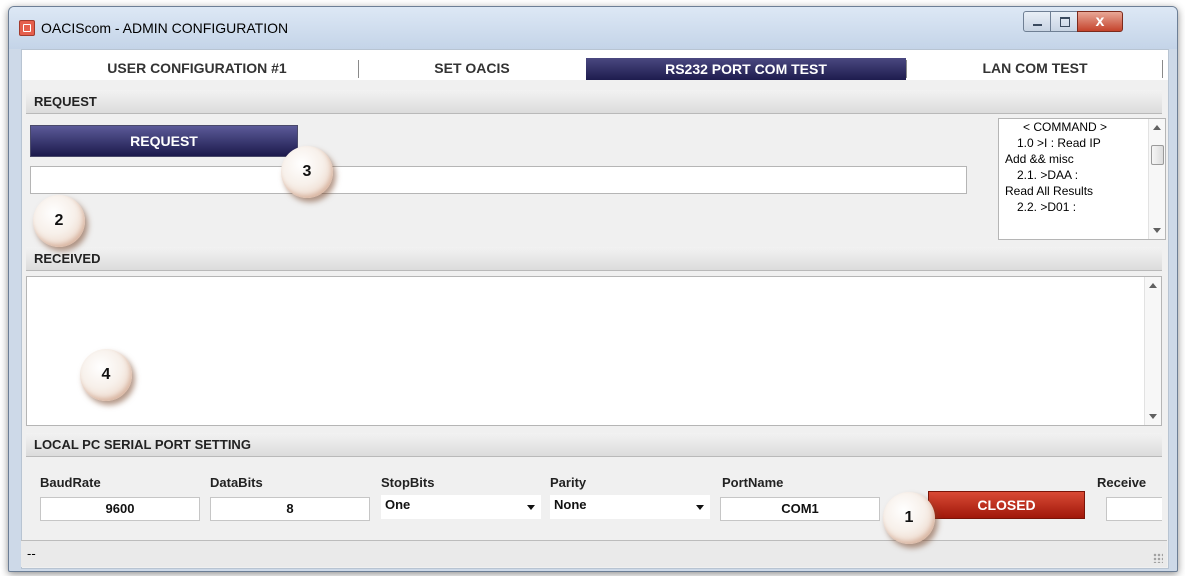 The height and width of the screenshot is (576, 1185). What do you see at coordinates (909, 518) in the screenshot?
I see `callout-badge-1: 1` at bounding box center [909, 518].